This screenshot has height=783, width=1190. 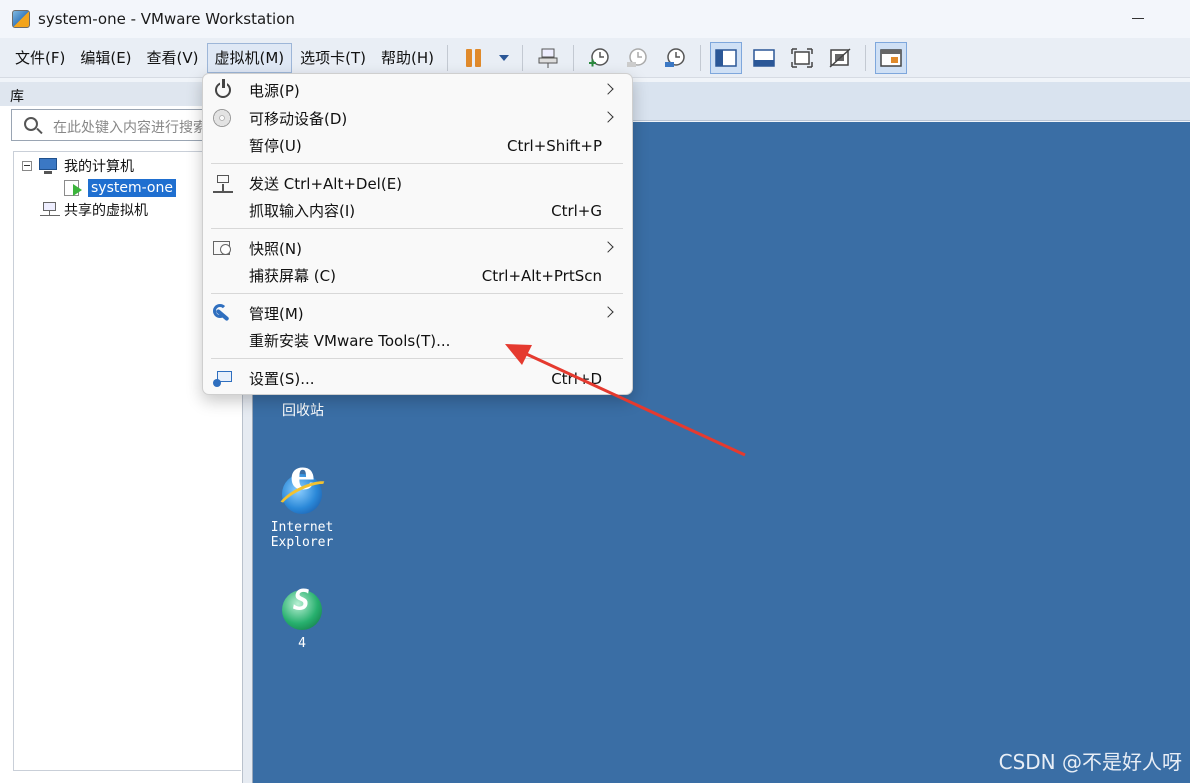 What do you see at coordinates (625, 400) in the screenshot?
I see `annotation-arrow` at bounding box center [625, 400].